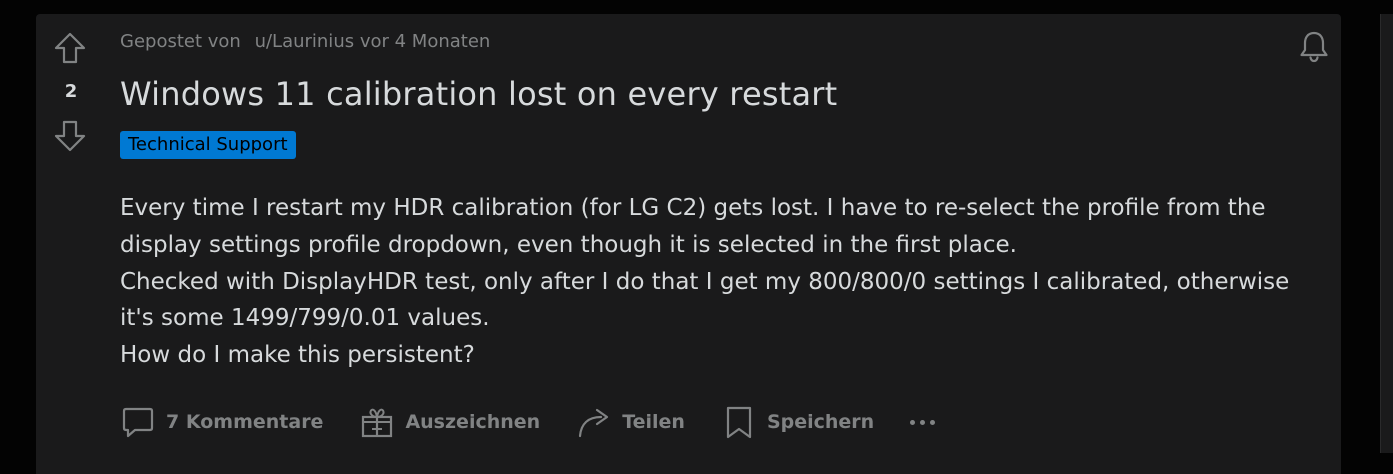 This screenshot has height=474, width=1393. I want to click on award-label: Auszeichnen, so click(473, 422).